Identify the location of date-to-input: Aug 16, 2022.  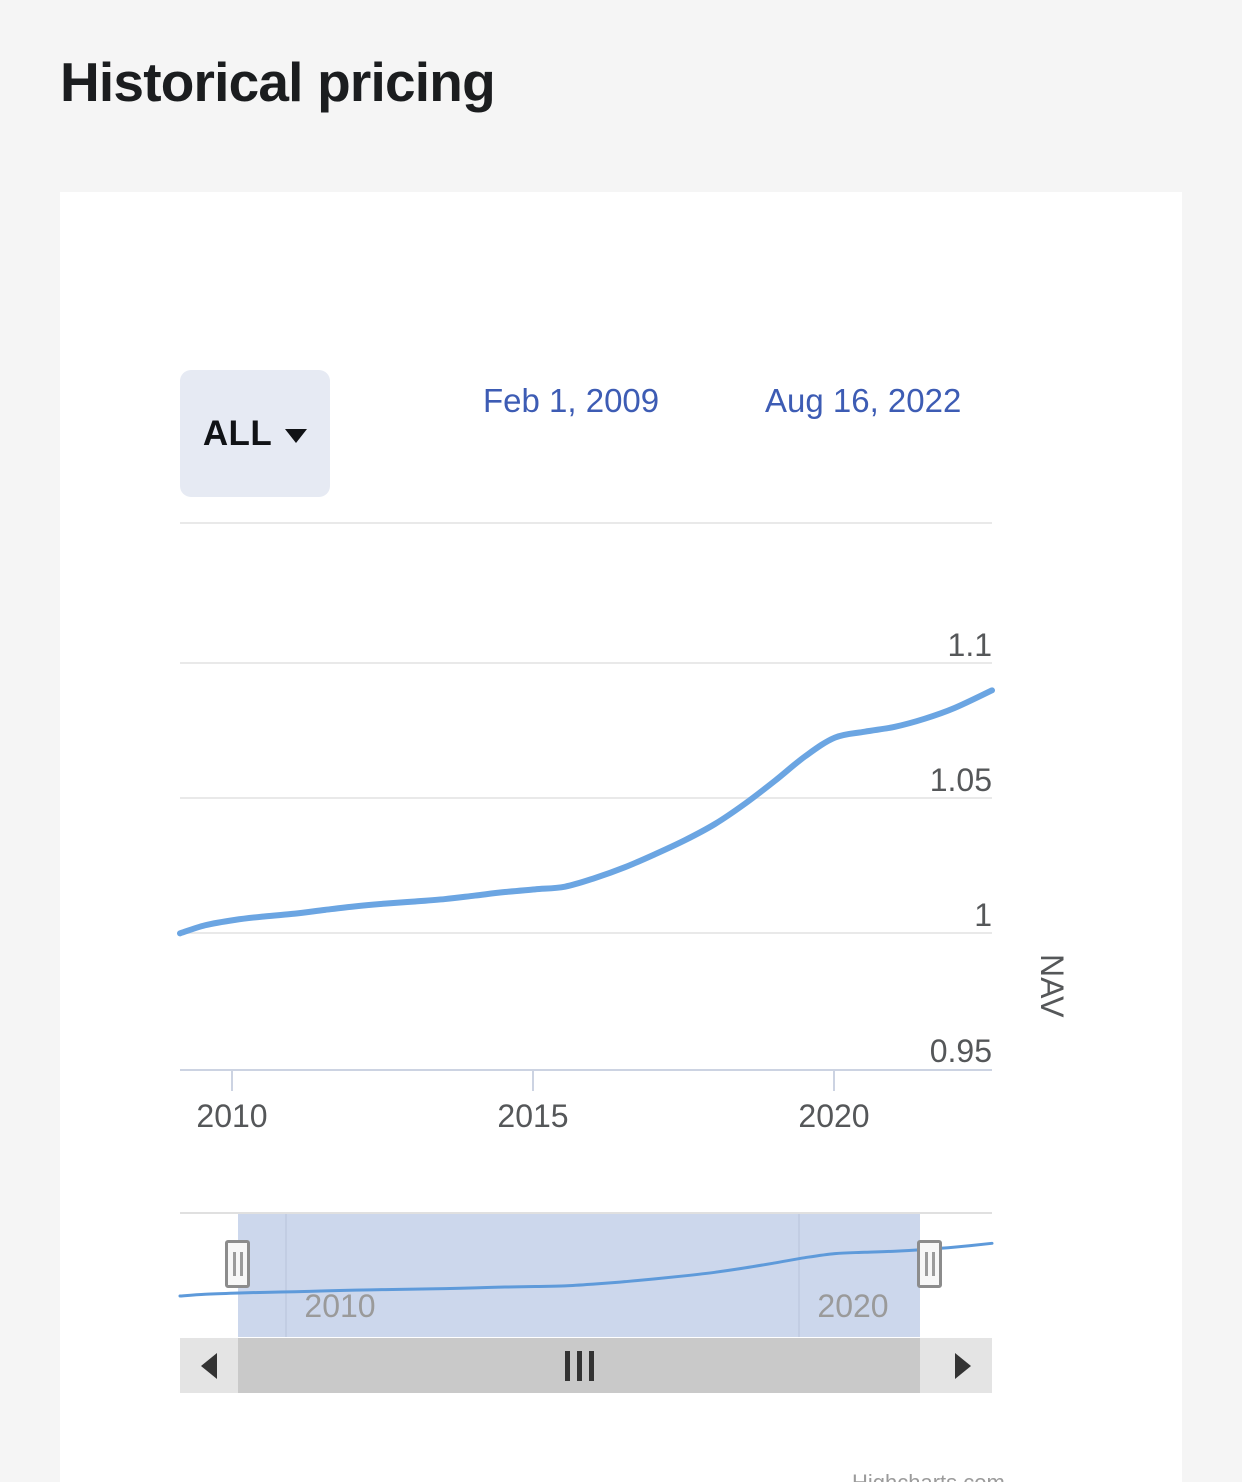
(863, 400).